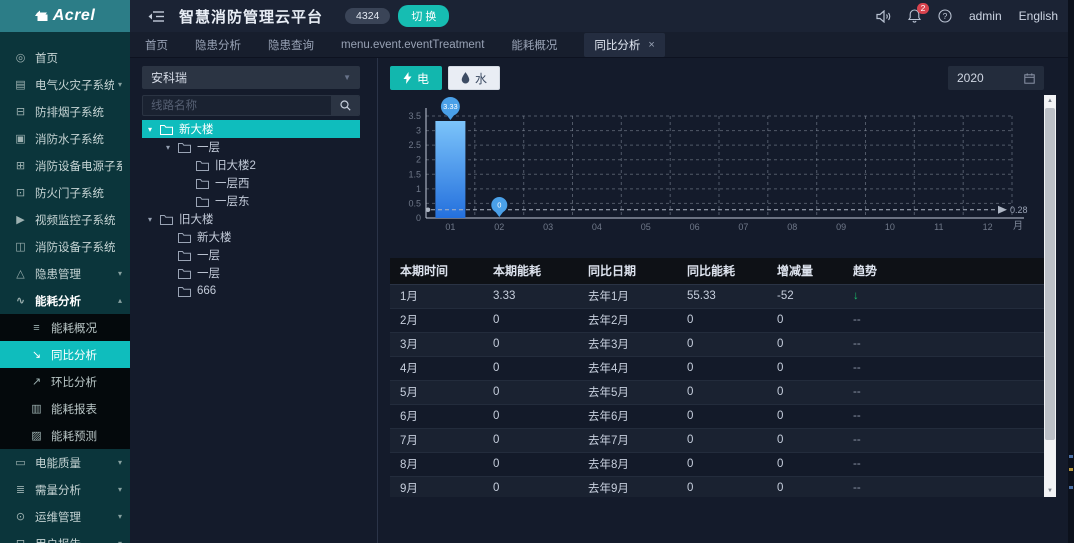 The image size is (1074, 543). I want to click on year-picker: 2020, so click(996, 78).